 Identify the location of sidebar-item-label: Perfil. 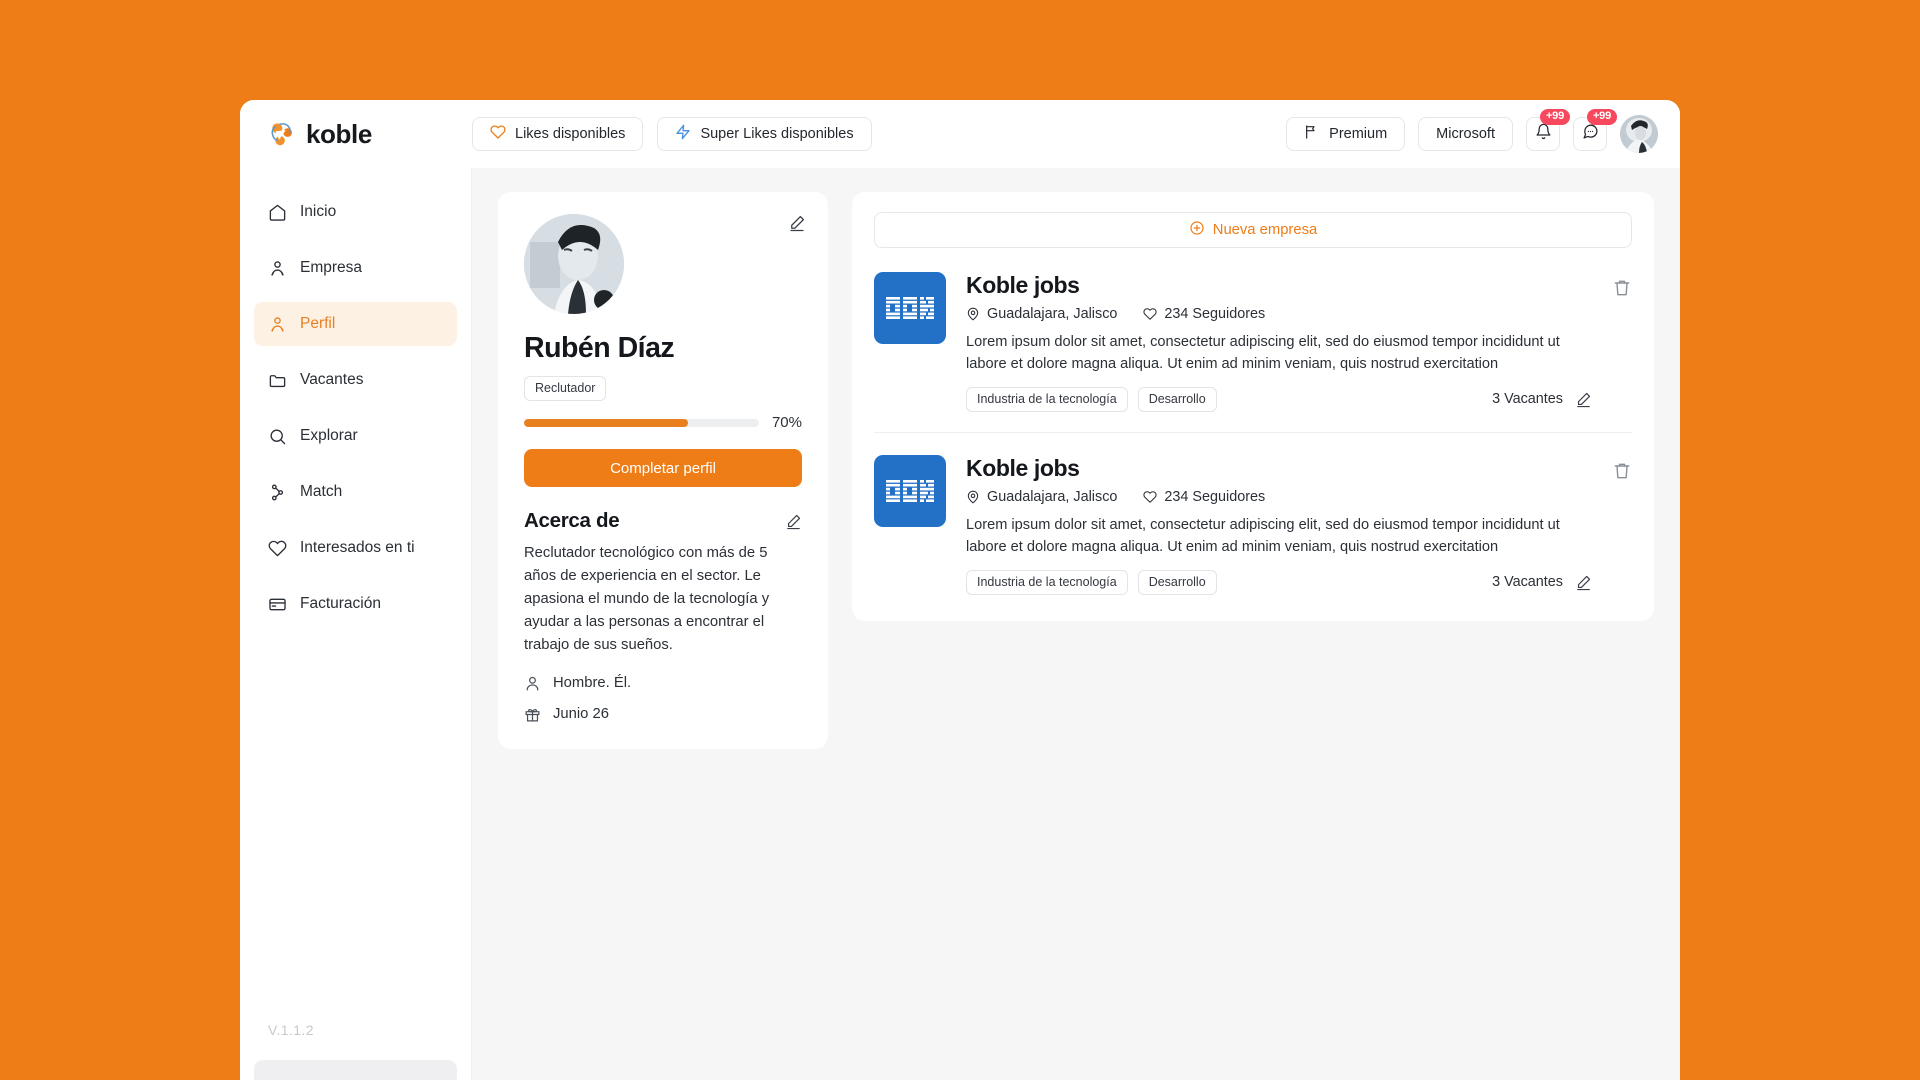
(318, 323).